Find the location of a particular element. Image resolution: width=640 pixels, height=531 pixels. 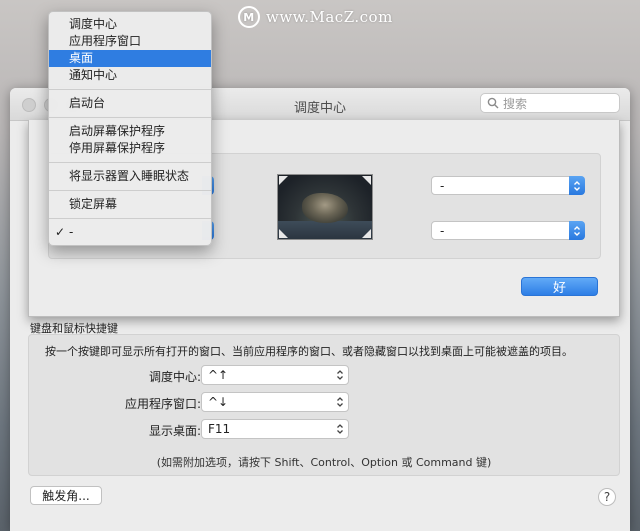

desktop-preview-image is located at coordinates (325, 207).